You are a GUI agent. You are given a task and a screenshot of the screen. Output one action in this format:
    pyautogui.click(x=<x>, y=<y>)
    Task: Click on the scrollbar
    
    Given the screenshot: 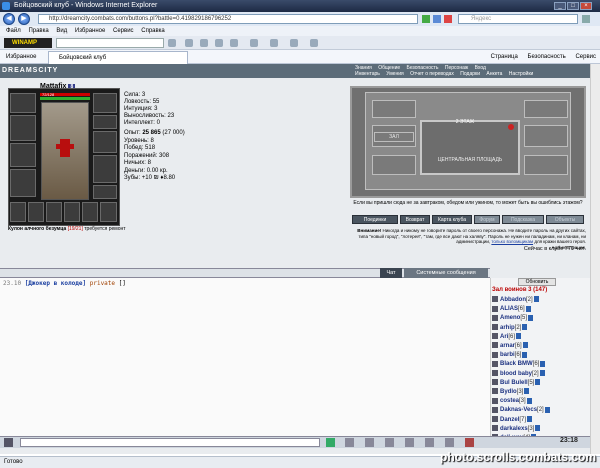 What is the action you would take?
    pyautogui.click(x=595, y=259)
    